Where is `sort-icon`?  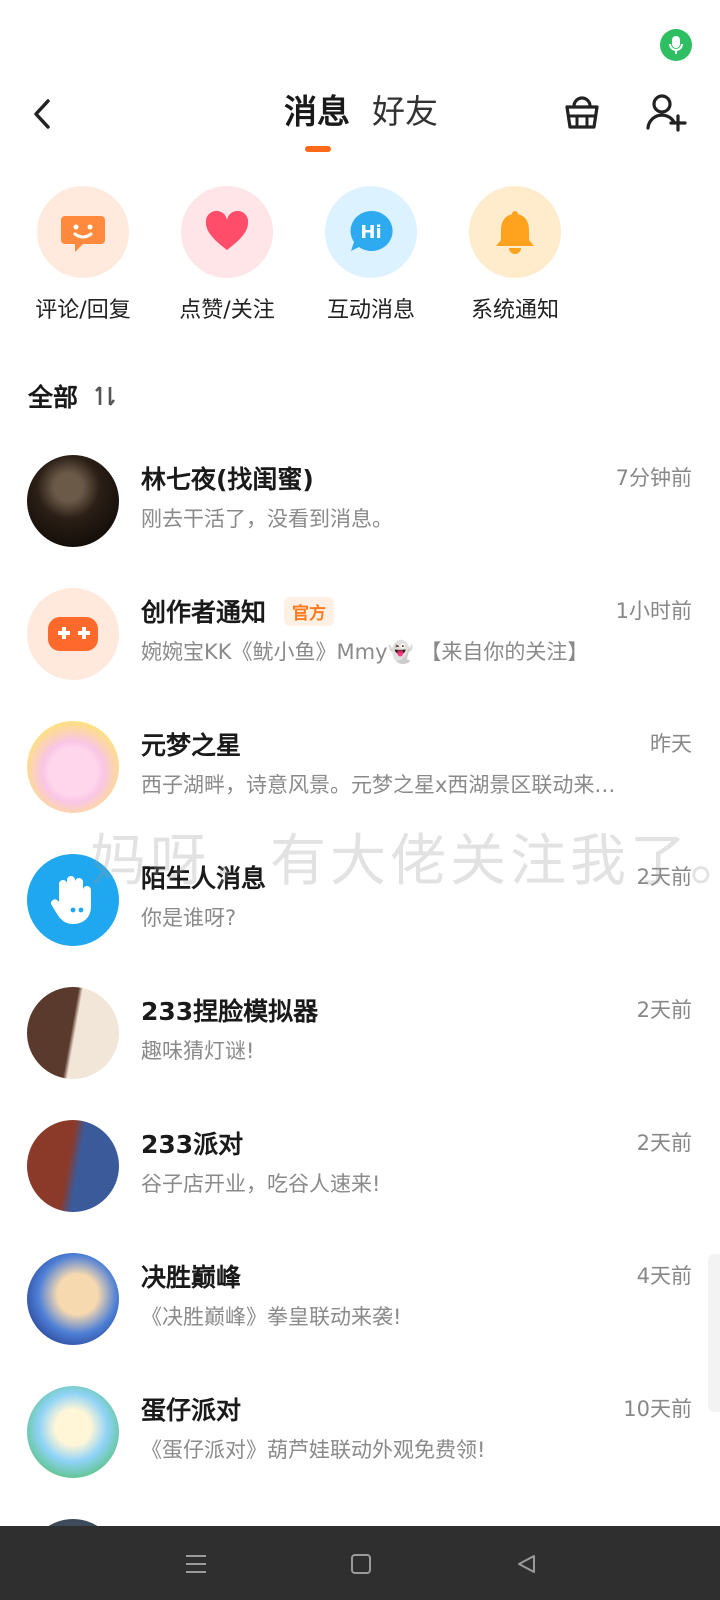 sort-icon is located at coordinates (105, 396).